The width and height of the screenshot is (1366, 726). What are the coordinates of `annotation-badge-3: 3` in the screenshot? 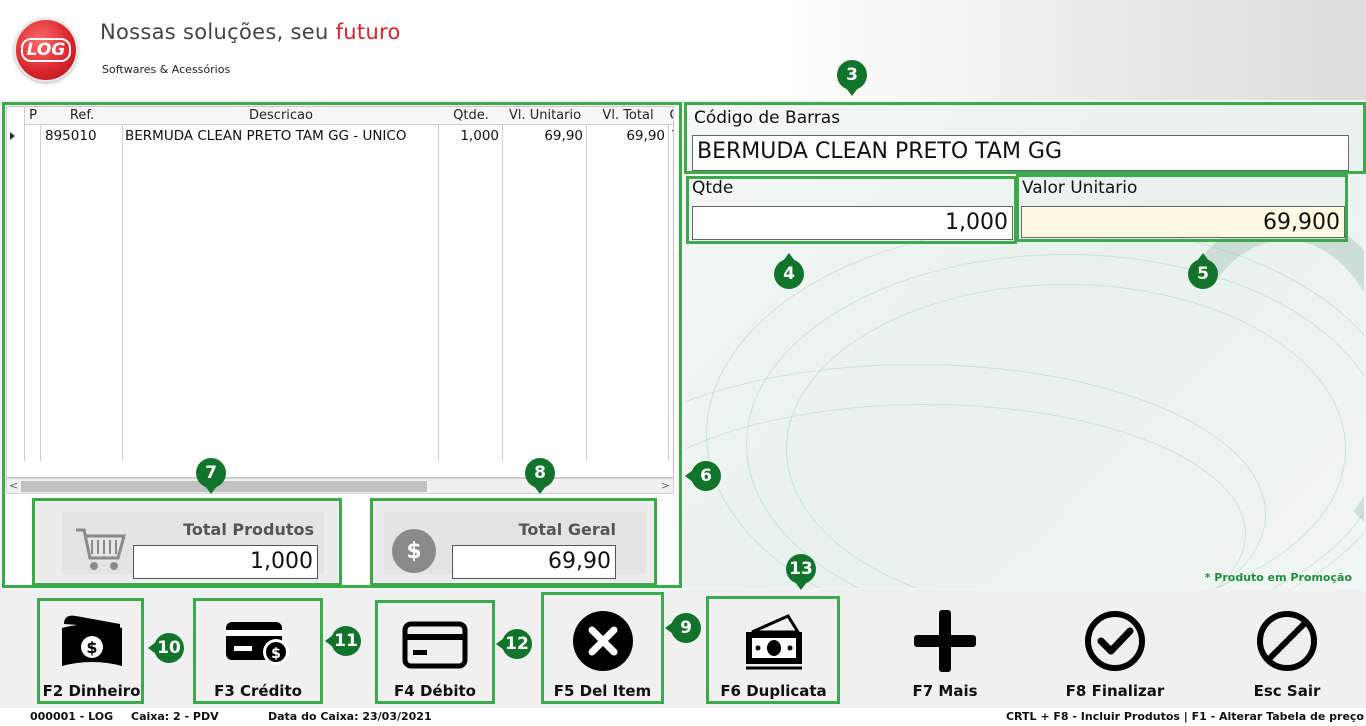 It's located at (852, 78).